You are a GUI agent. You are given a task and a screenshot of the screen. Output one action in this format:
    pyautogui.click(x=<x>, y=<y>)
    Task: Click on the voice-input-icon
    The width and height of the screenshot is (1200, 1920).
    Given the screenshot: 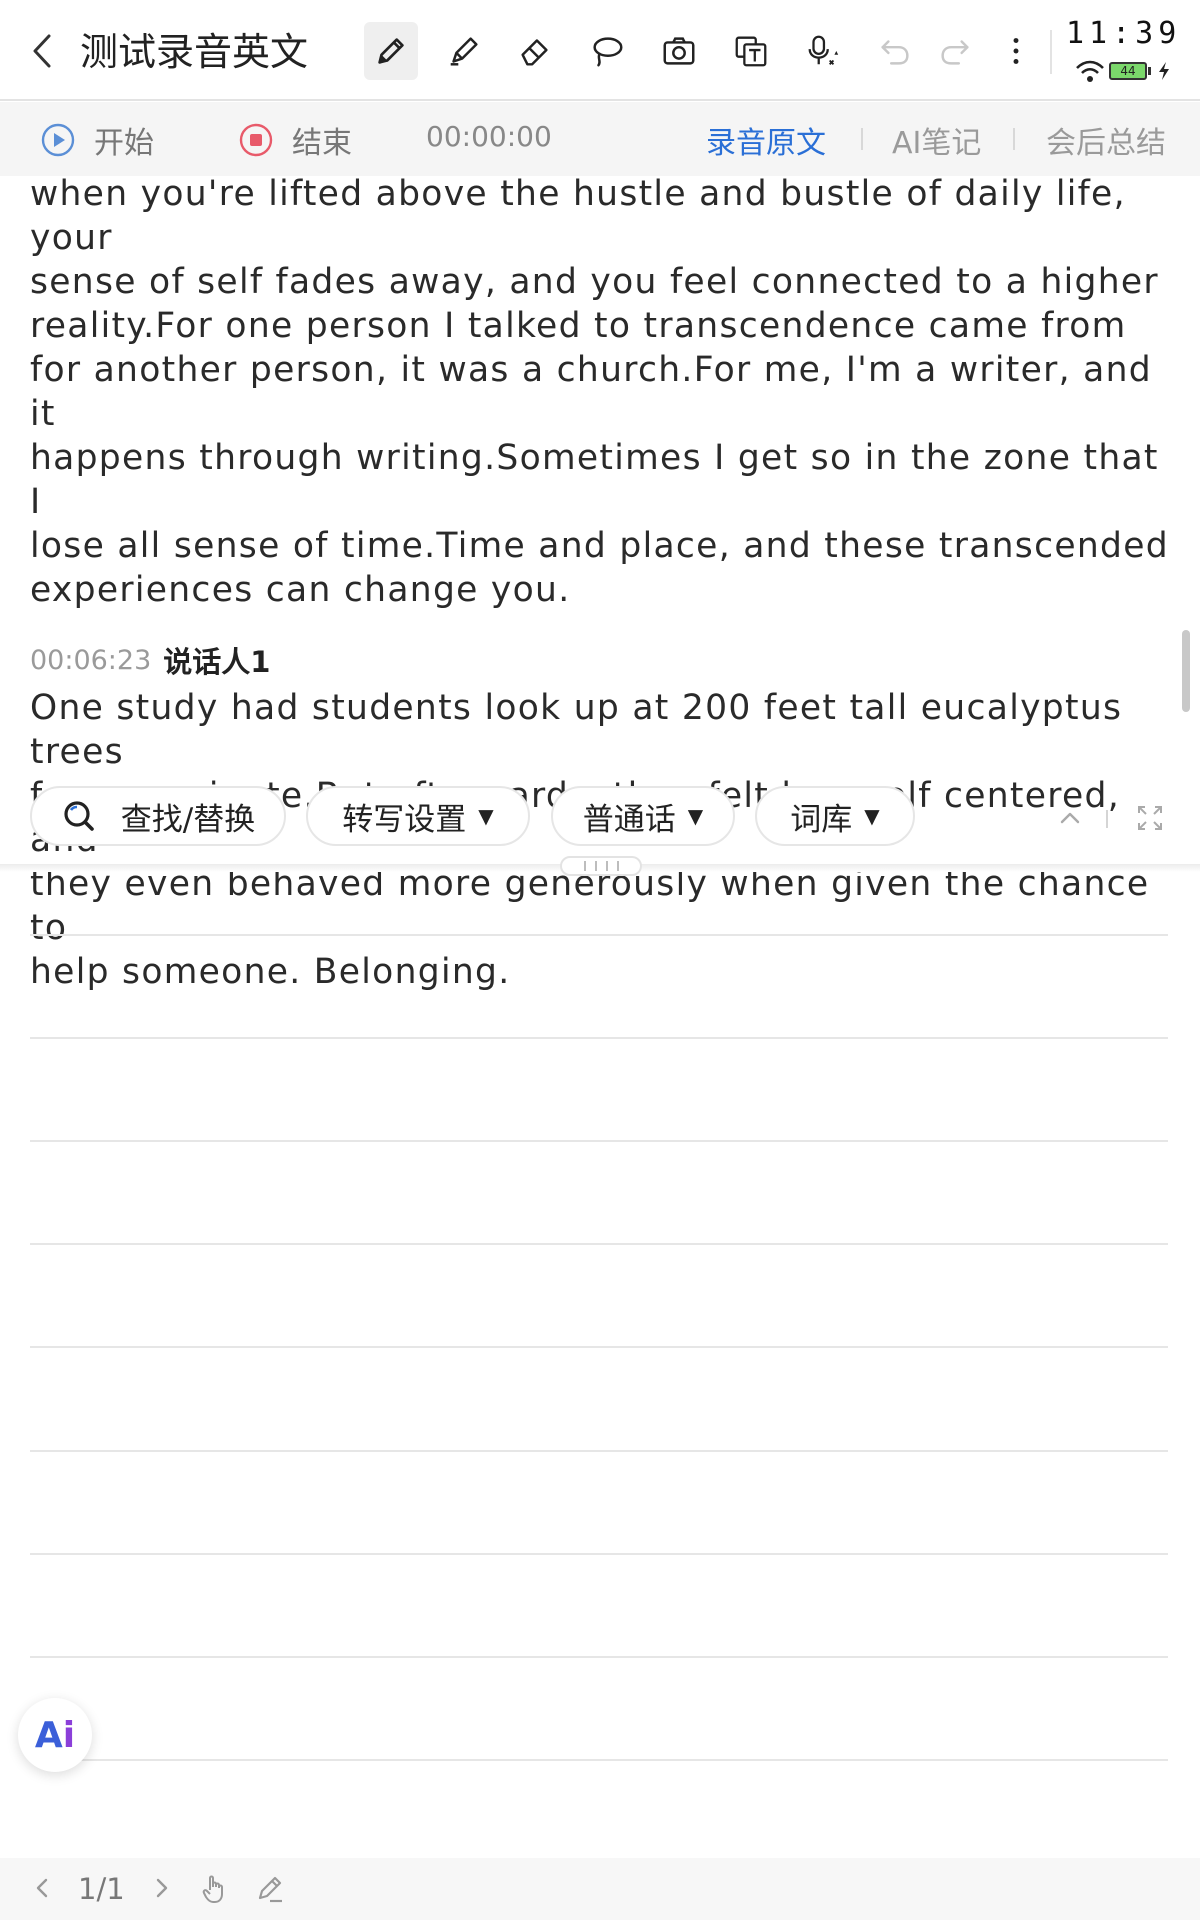 What is the action you would take?
    pyautogui.click(x=823, y=51)
    